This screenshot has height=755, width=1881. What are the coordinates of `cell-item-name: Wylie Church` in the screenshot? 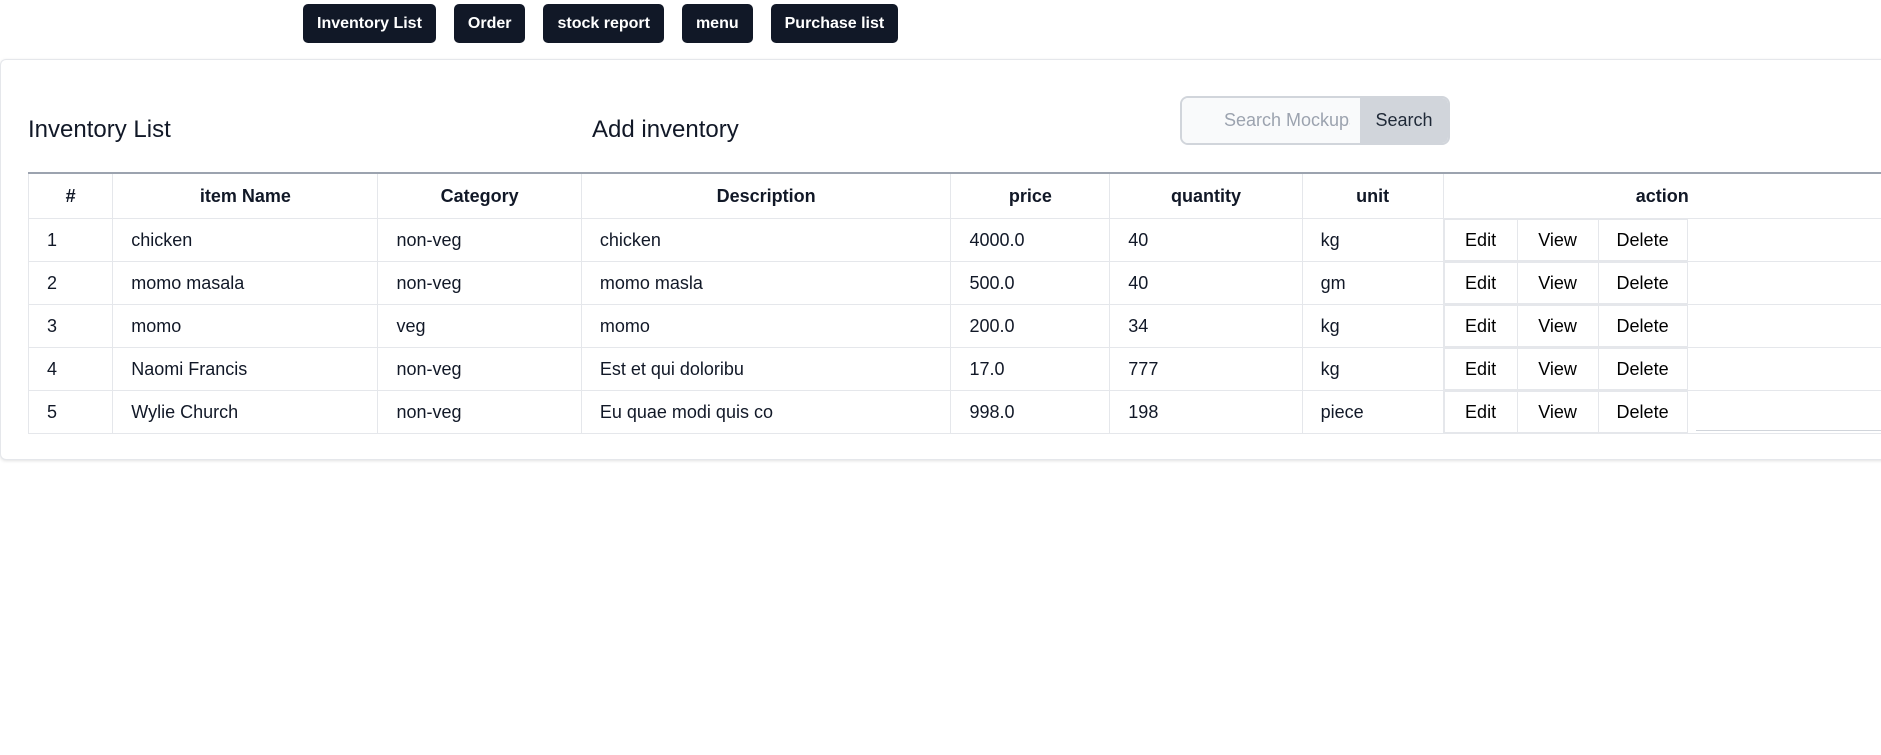 It's located at (245, 412).